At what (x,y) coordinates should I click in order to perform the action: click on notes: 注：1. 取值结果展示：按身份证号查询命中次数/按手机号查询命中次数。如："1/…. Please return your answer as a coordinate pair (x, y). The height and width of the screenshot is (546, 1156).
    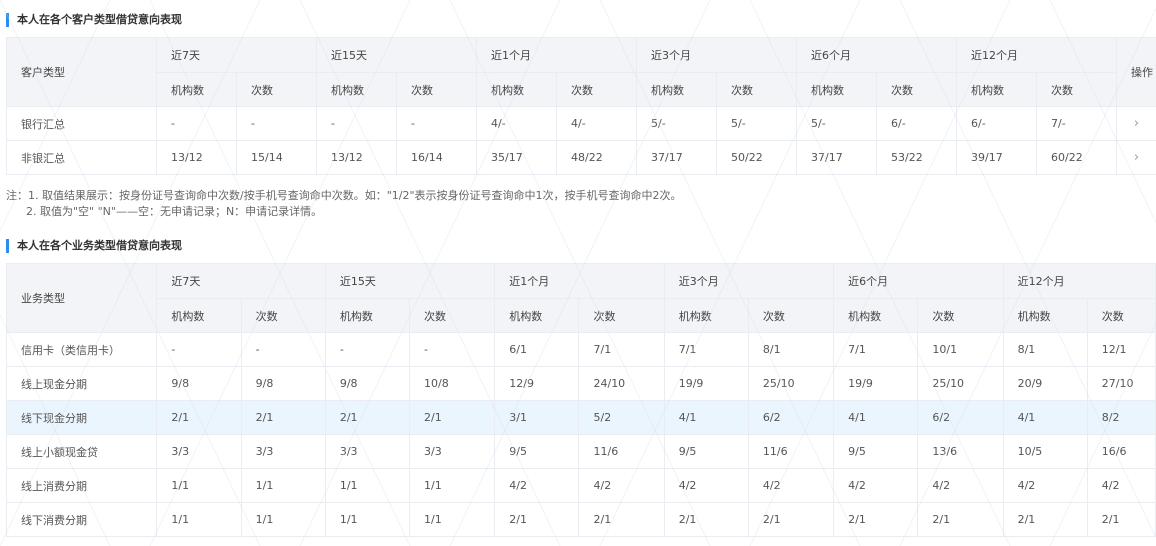
    Looking at the image, I should click on (344, 204).